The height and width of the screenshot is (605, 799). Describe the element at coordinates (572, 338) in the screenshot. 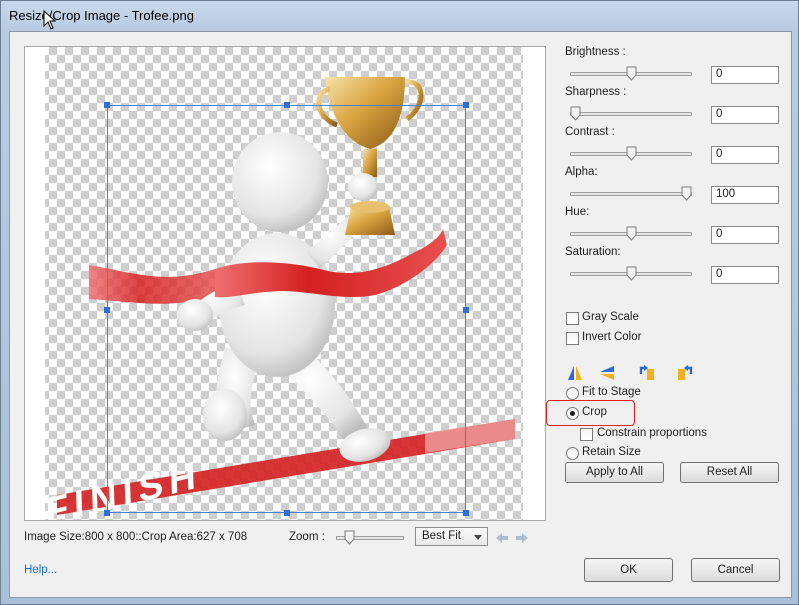

I see `invert-color-checkbox` at that location.